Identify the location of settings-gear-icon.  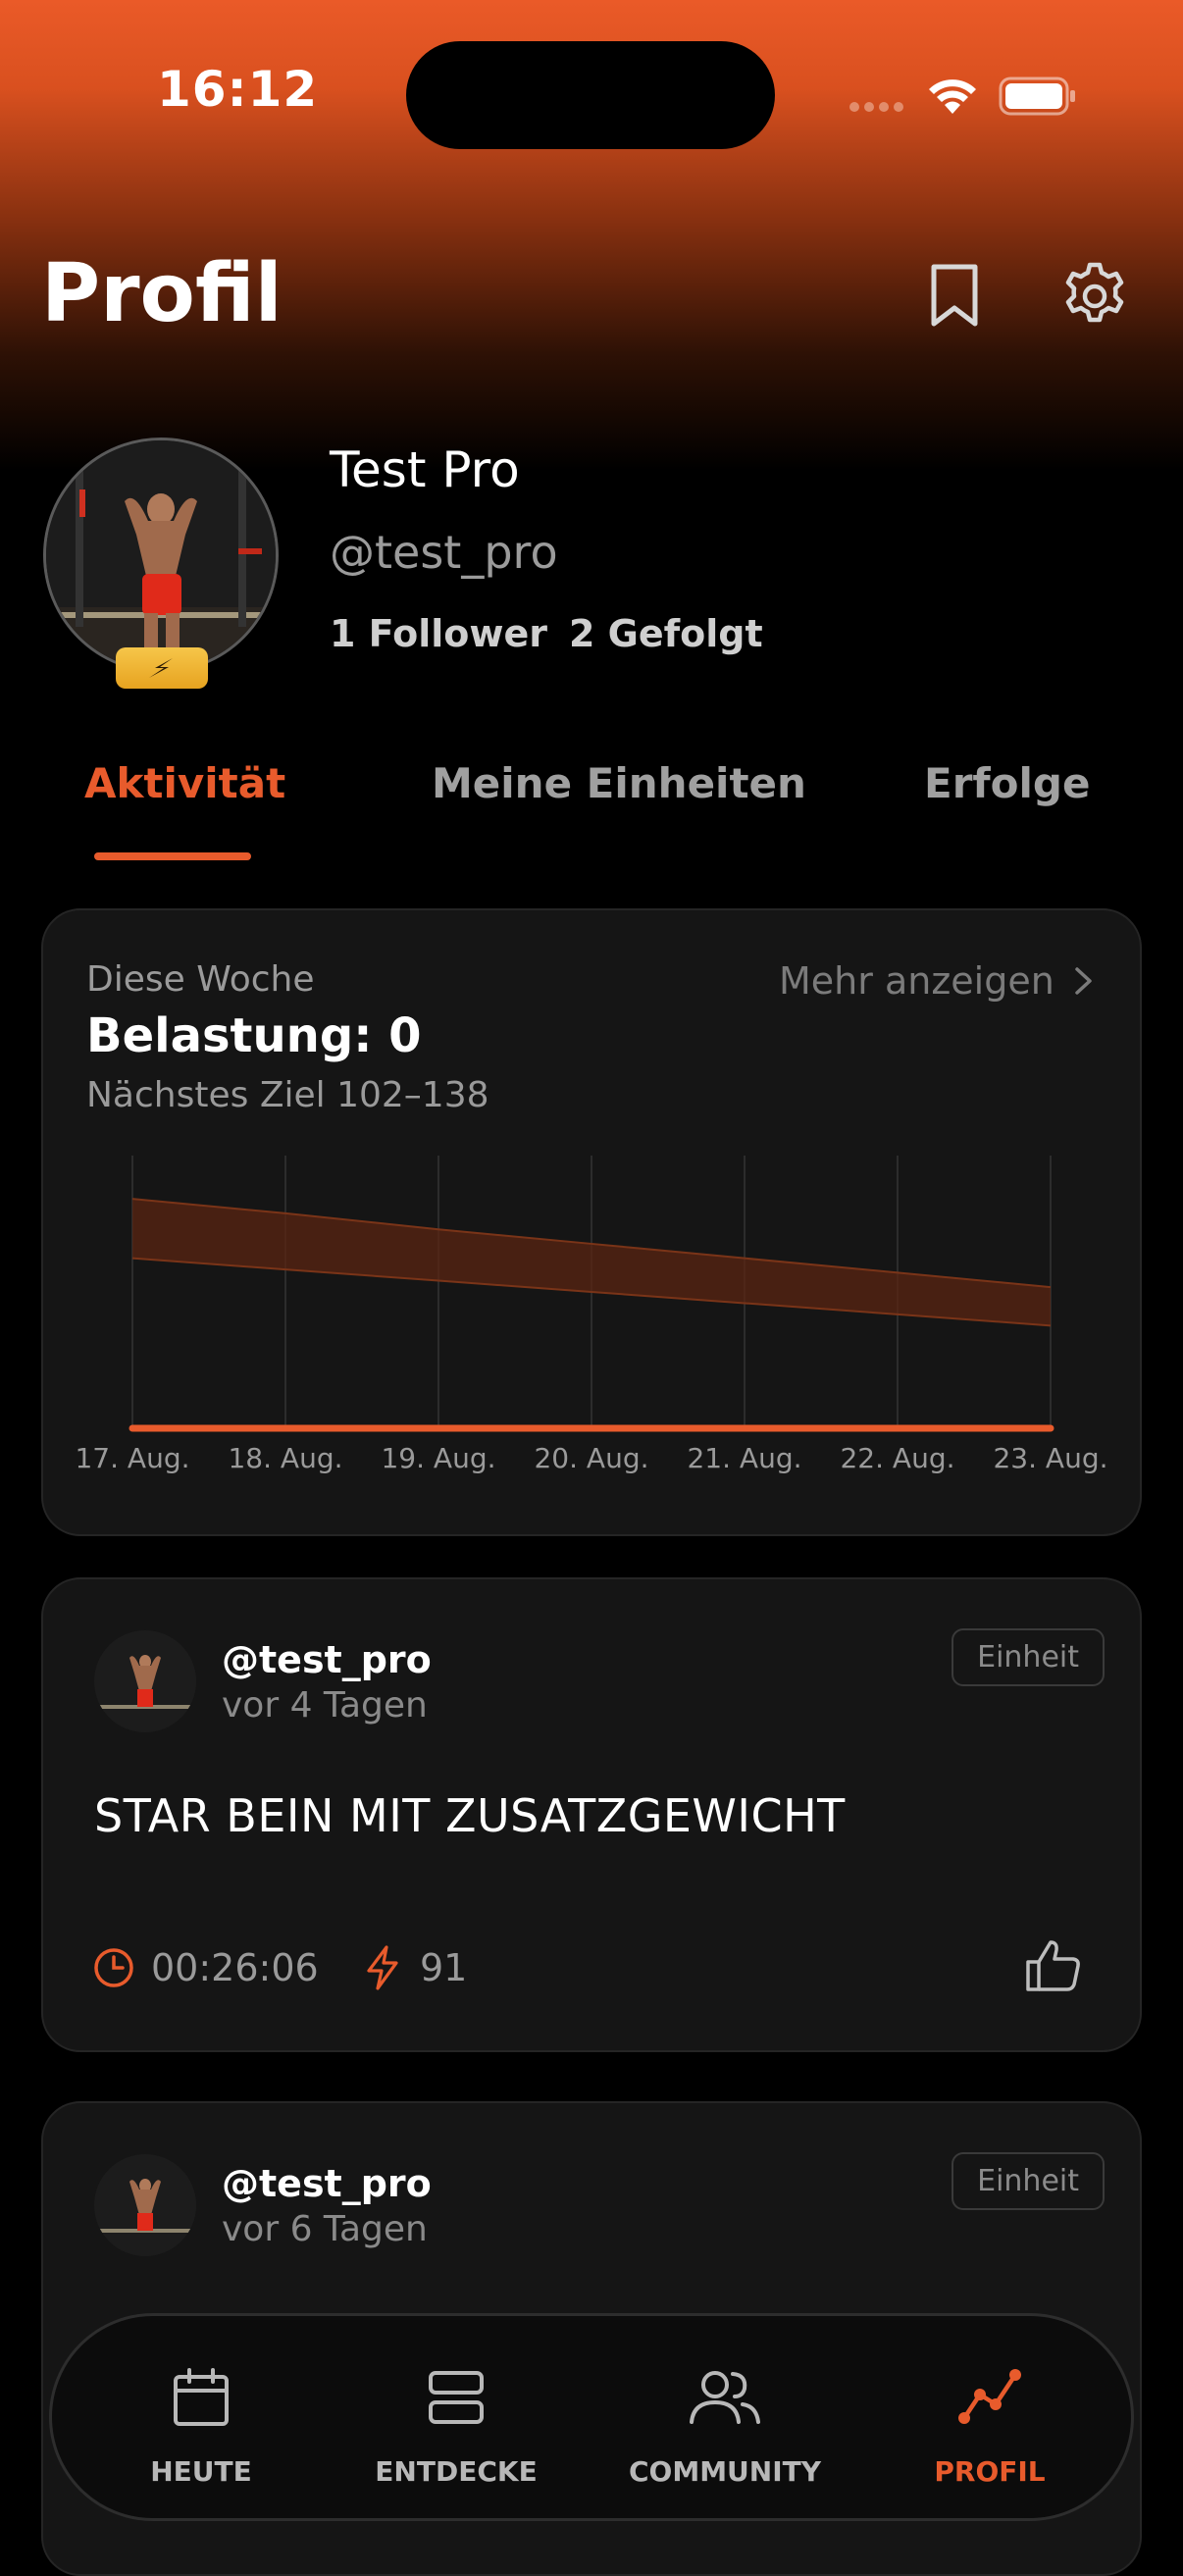
(1095, 296).